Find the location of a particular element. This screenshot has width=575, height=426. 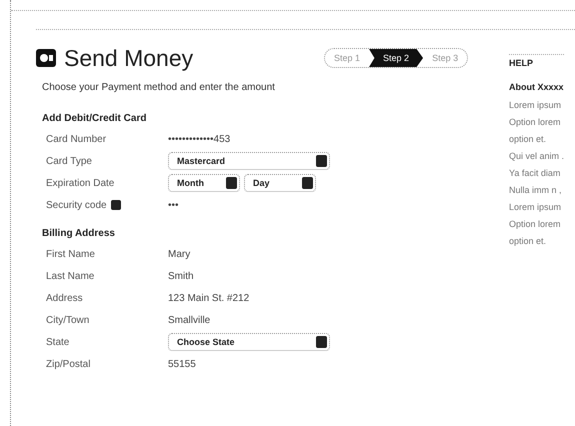

field-label: Last Name is located at coordinates (70, 276).